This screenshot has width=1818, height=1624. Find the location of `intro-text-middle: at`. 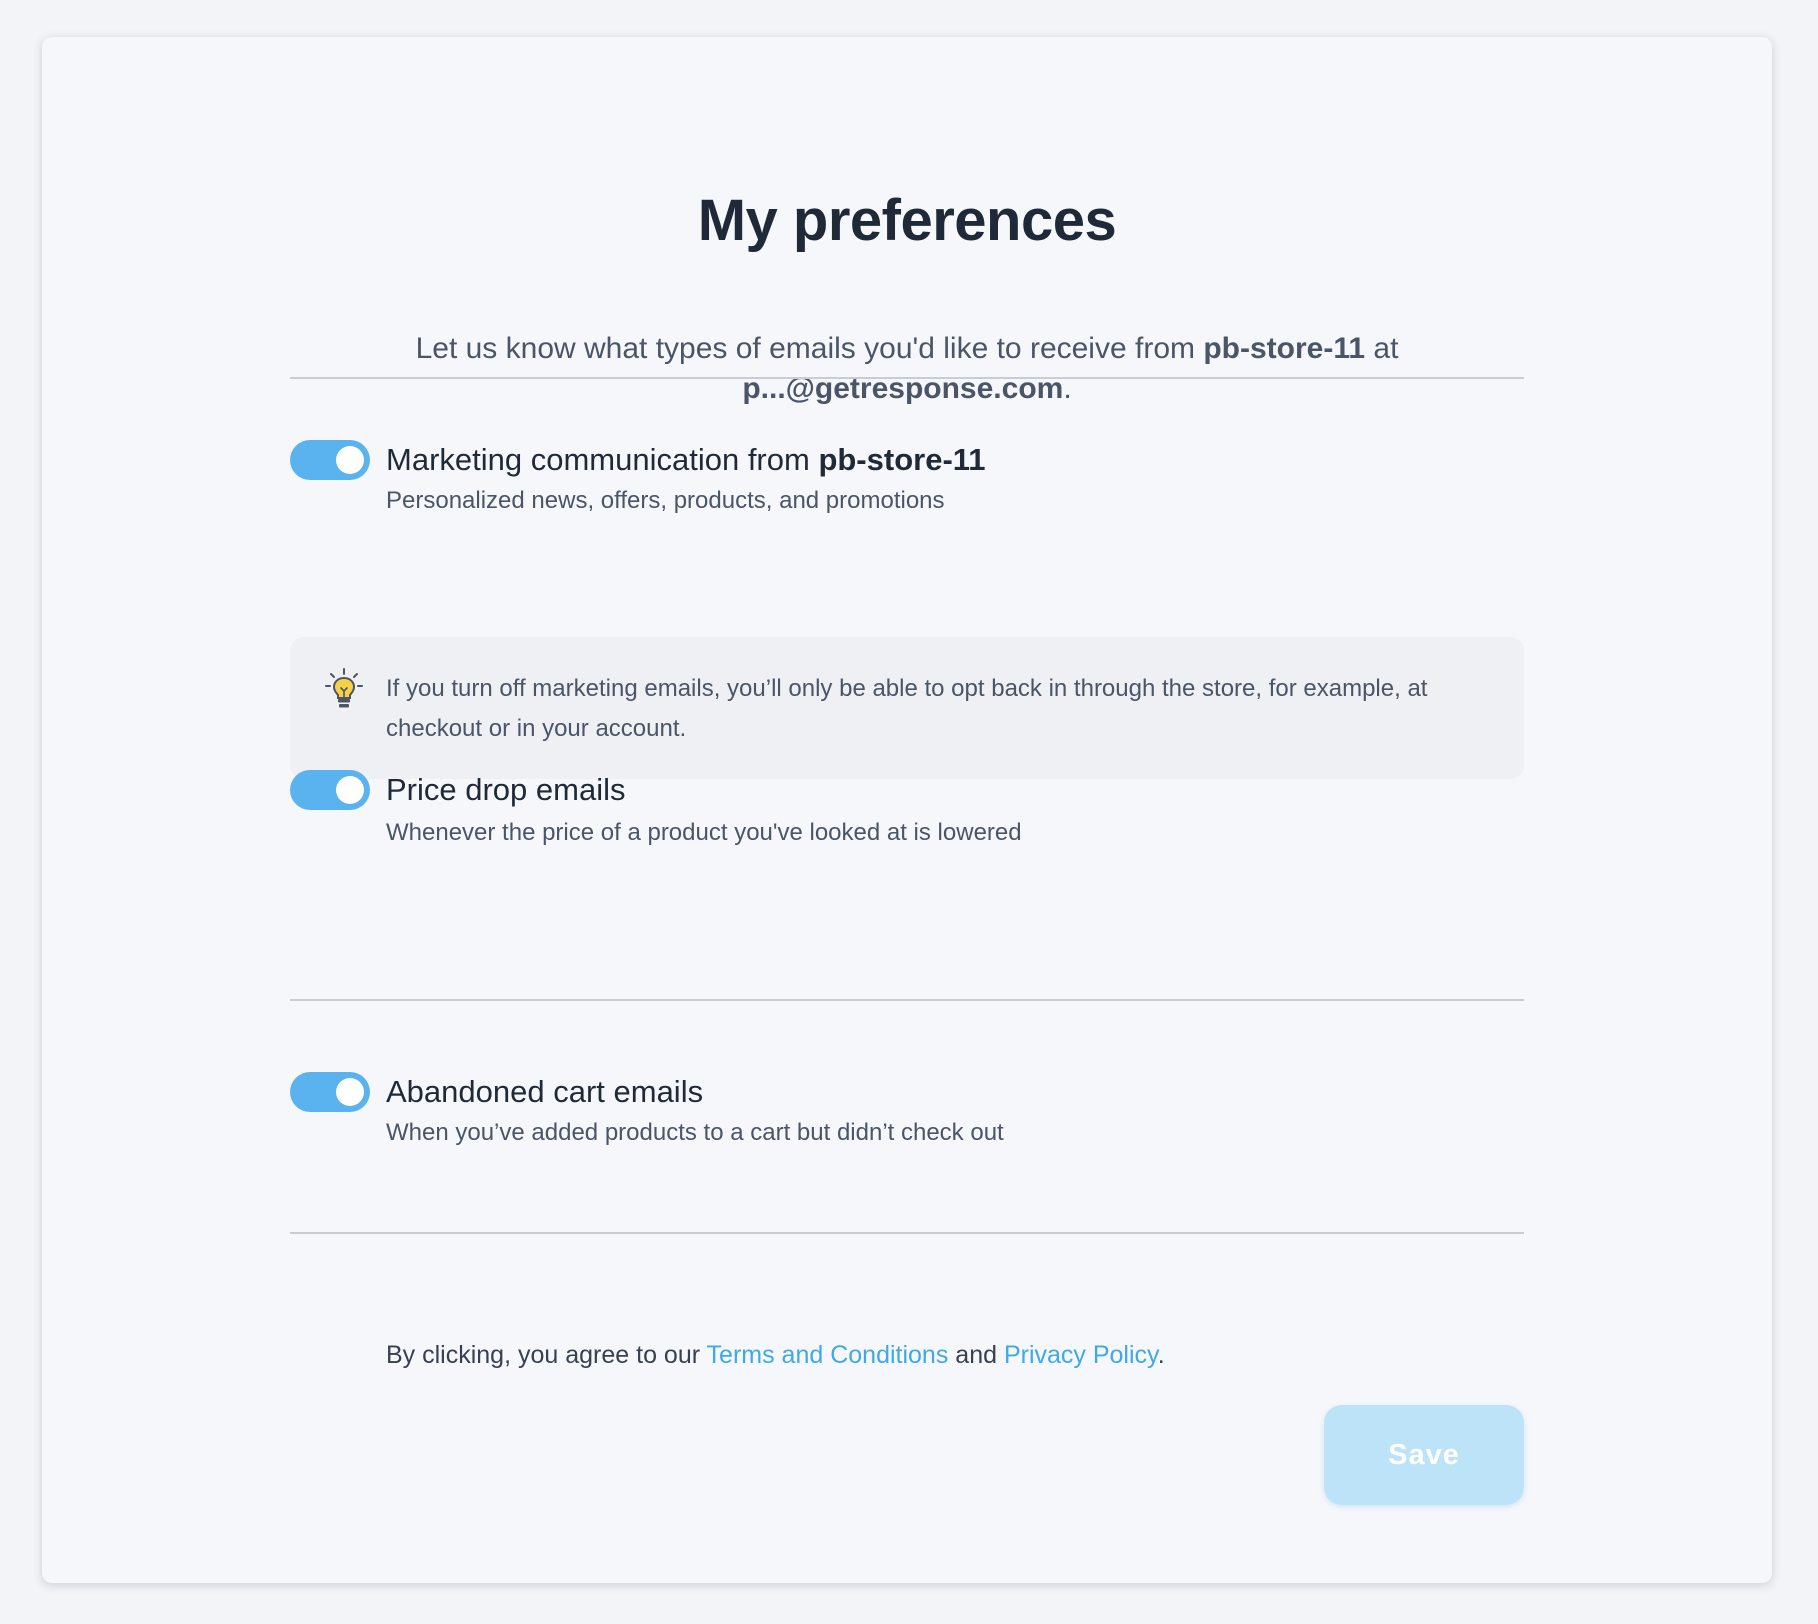

intro-text-middle: at is located at coordinates (1382, 348).